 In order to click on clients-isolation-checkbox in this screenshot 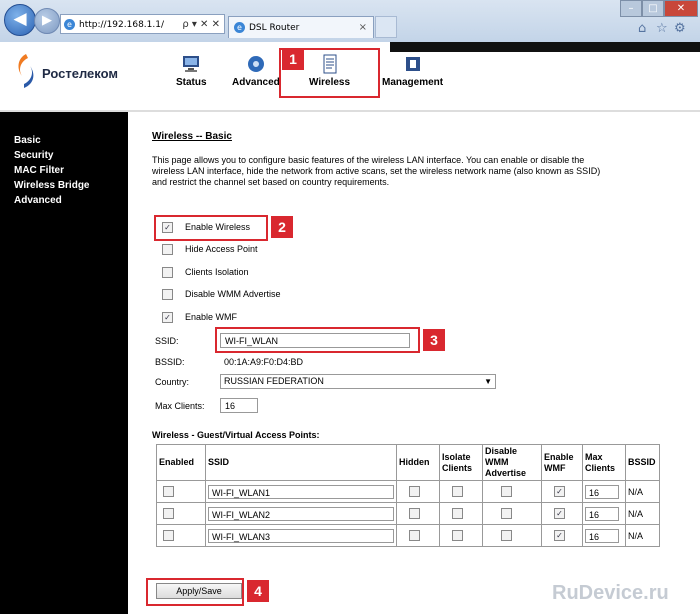, I will do `click(167, 273)`.